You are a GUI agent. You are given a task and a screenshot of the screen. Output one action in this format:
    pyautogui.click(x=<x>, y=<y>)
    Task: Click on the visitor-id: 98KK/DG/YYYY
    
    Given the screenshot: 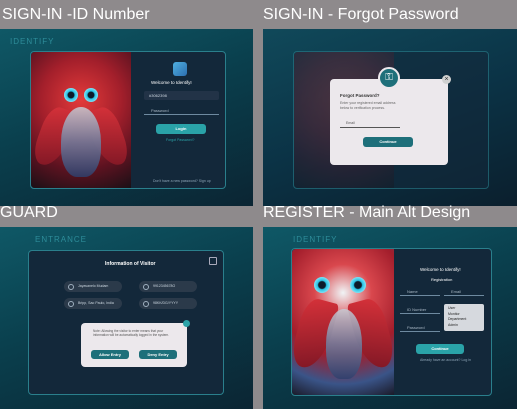 What is the action you would take?
    pyautogui.click(x=168, y=303)
    